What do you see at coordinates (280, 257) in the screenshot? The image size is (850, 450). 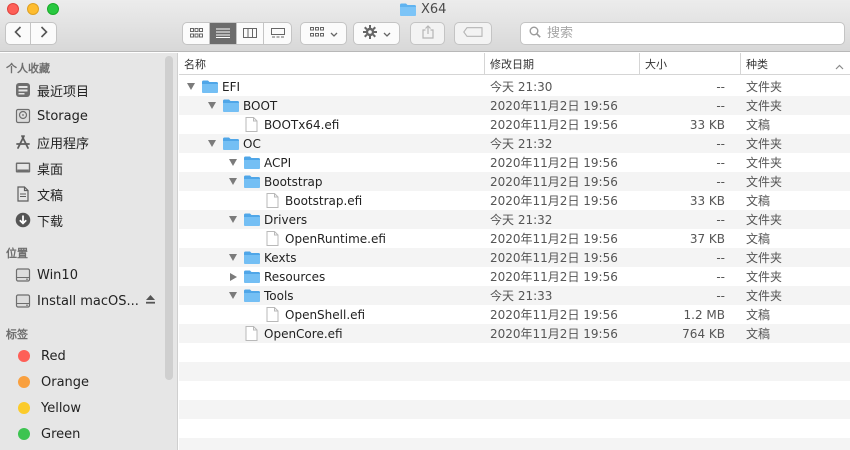 I see `file-name: Kexts` at bounding box center [280, 257].